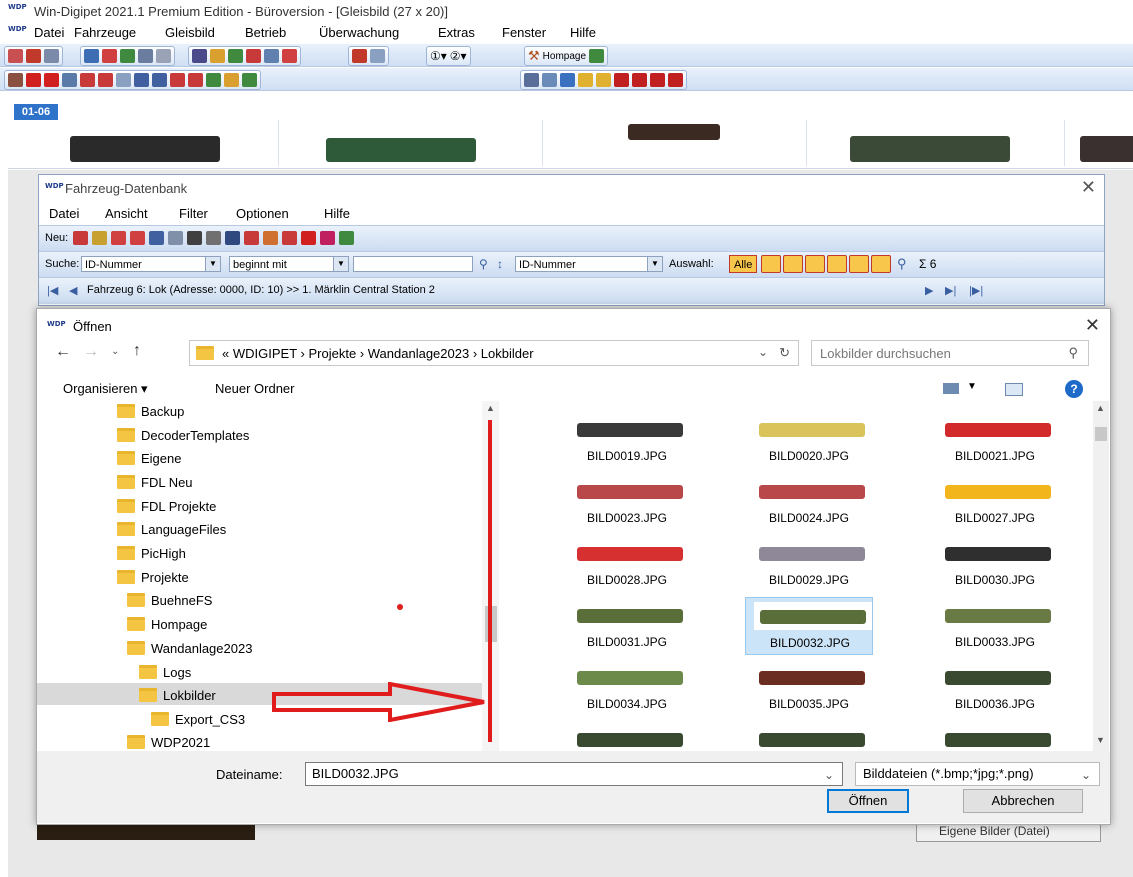 The width and height of the screenshot is (1133, 877). What do you see at coordinates (564, 56) in the screenshot?
I see `hompage-button: Hompage` at bounding box center [564, 56].